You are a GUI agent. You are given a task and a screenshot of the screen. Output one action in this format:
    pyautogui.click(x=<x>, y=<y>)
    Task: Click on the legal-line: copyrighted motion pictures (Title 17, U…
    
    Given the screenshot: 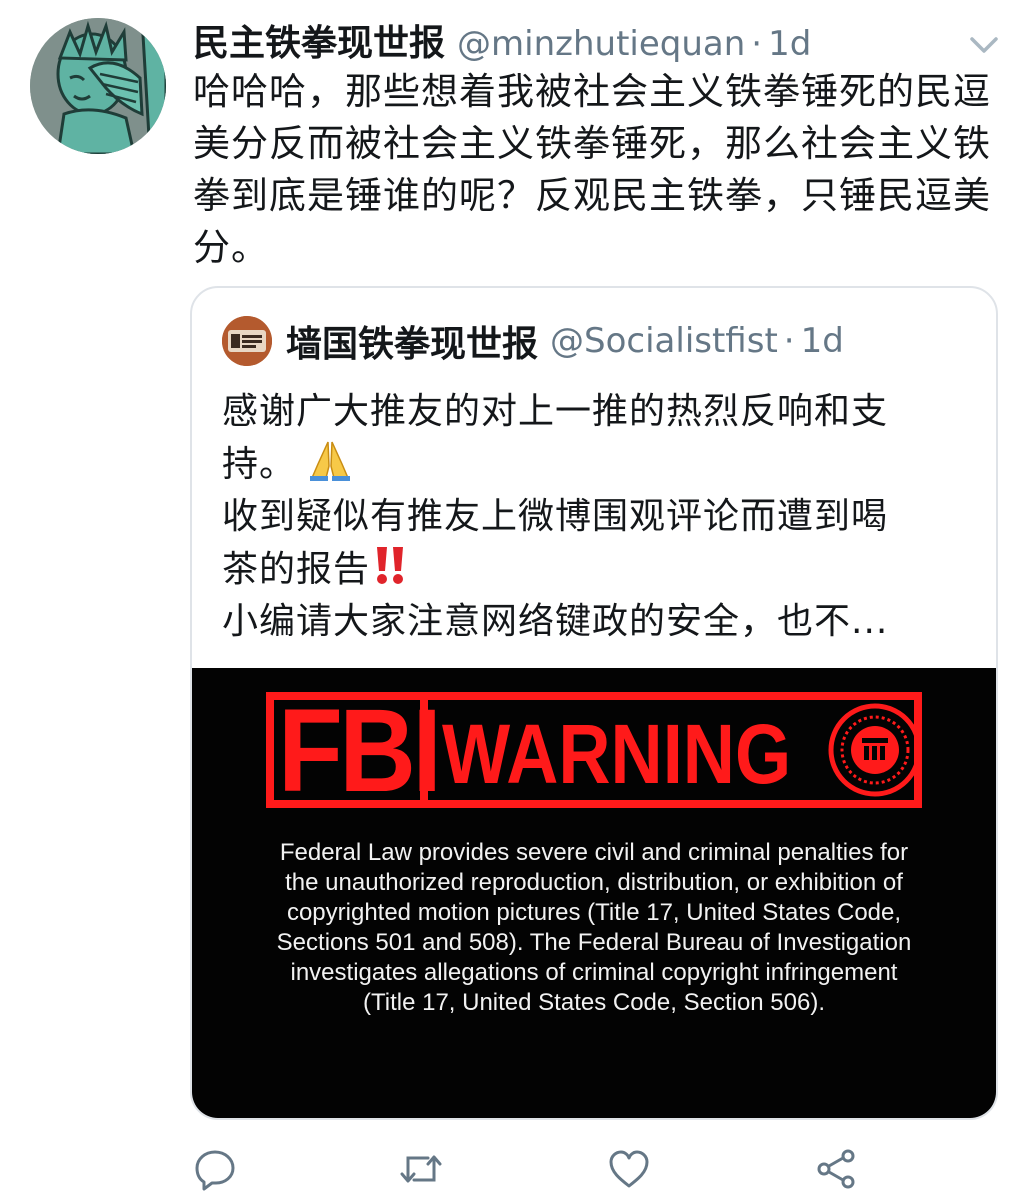 What is the action you would take?
    pyautogui.click(x=594, y=912)
    